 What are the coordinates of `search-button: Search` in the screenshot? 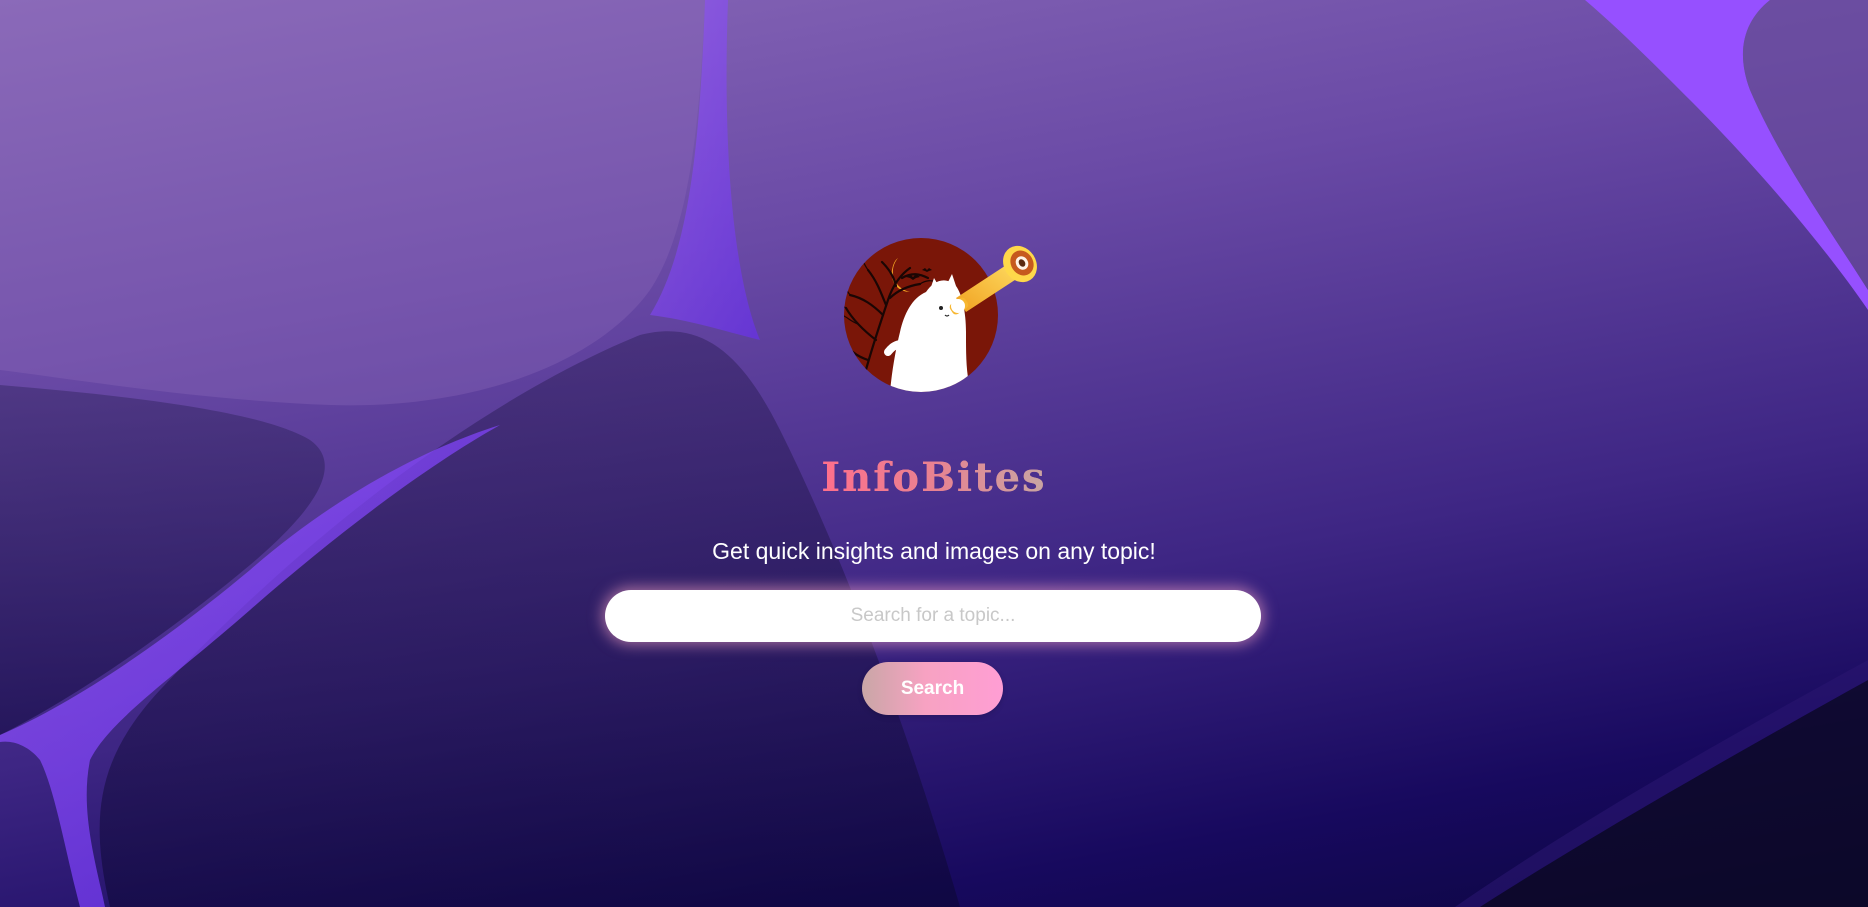 It's located at (932, 688).